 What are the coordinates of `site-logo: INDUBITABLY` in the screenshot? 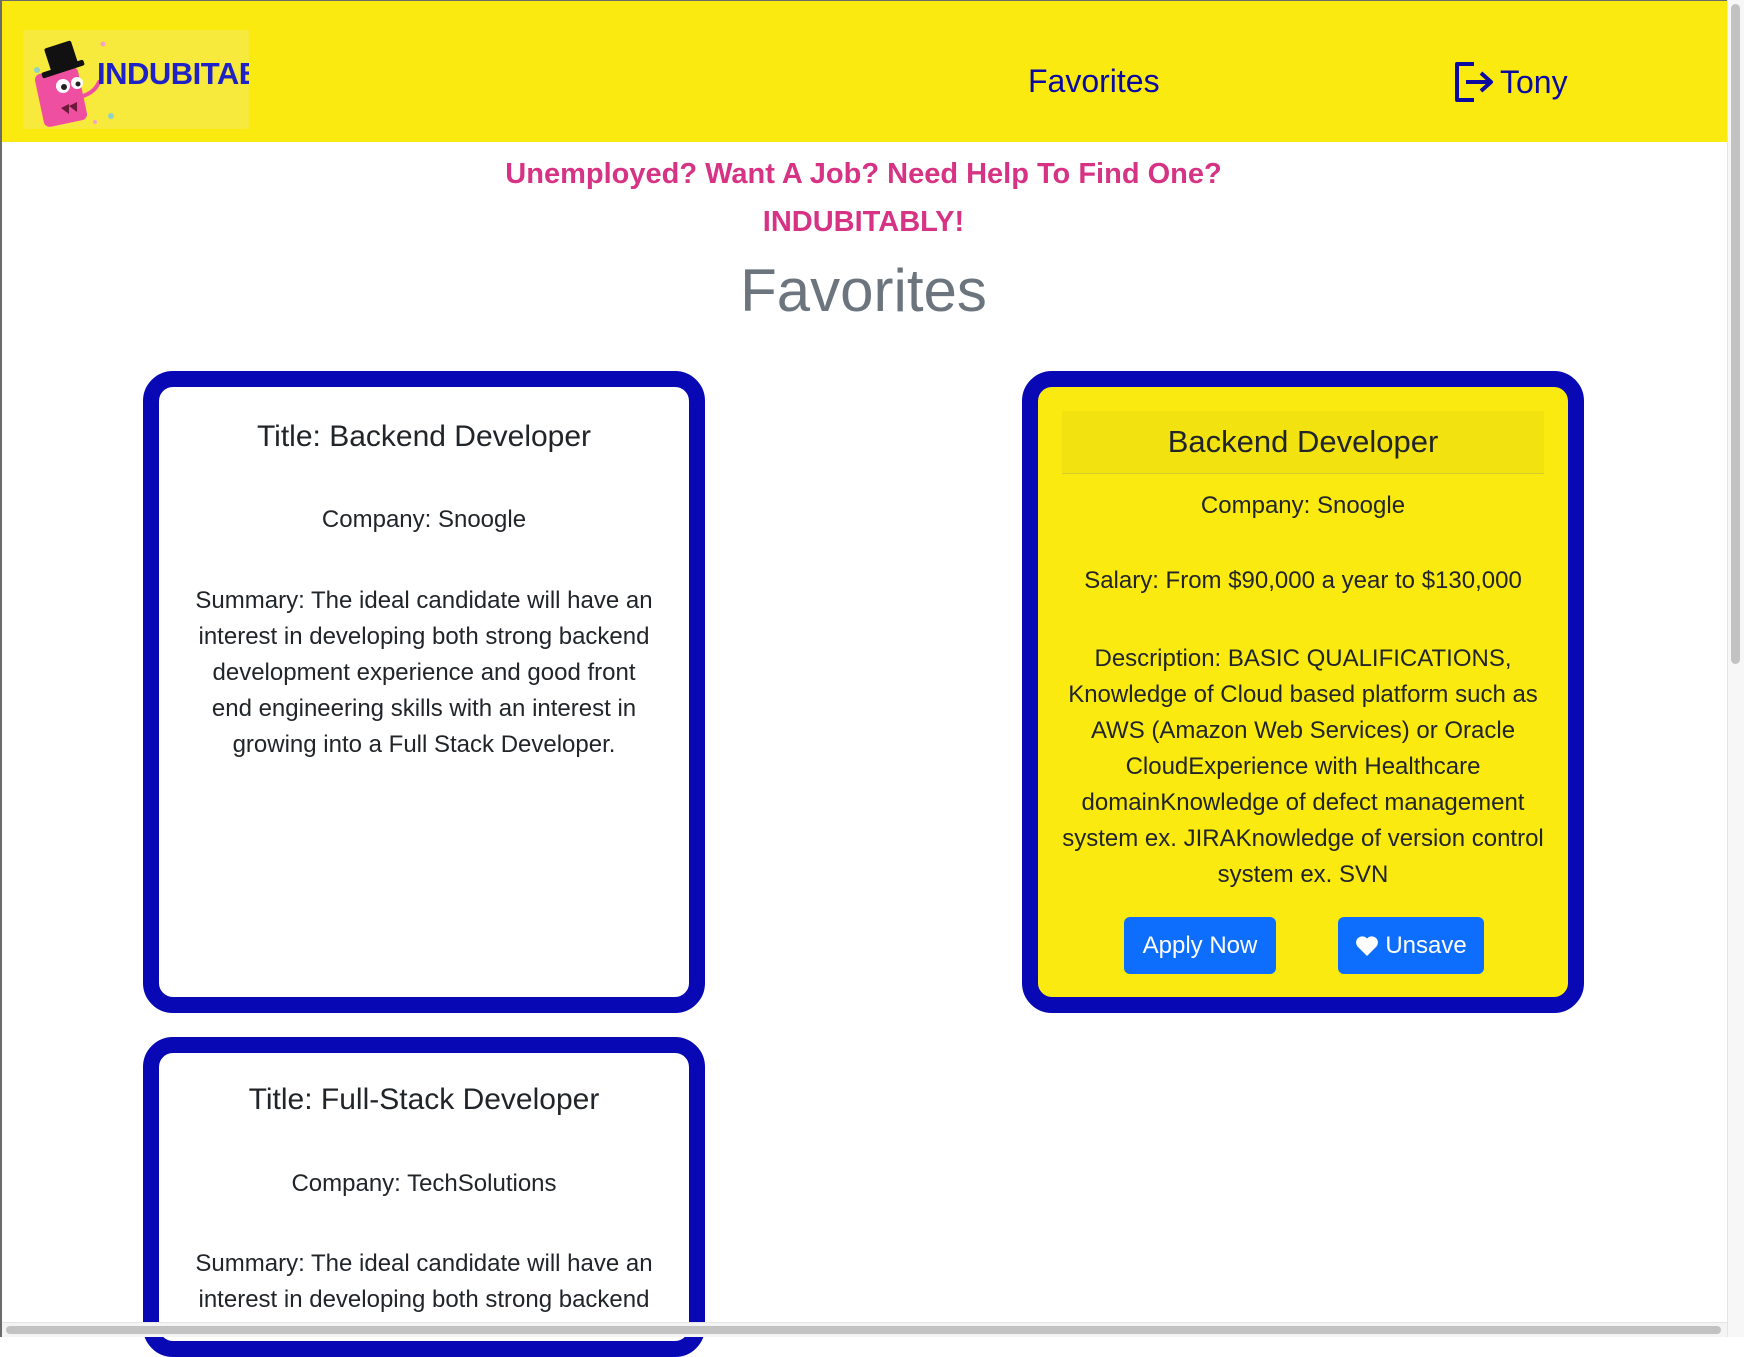 It's located at (136, 79).